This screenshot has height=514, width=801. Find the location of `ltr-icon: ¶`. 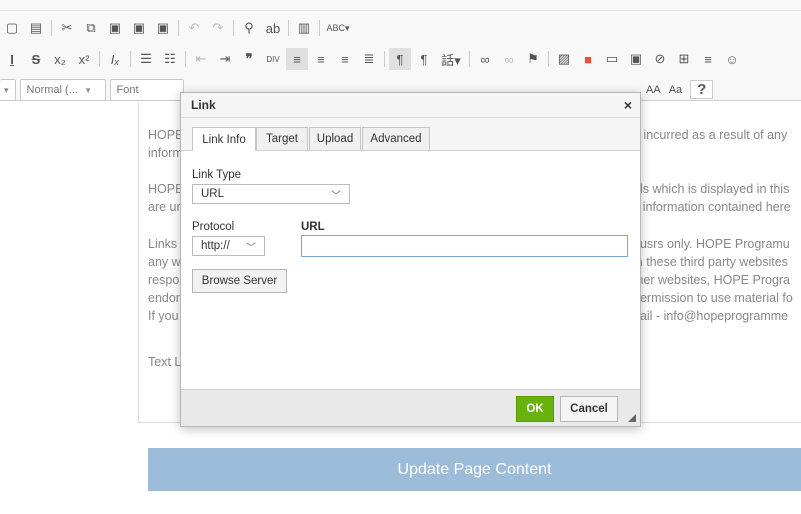

ltr-icon: ¶ is located at coordinates (400, 59).